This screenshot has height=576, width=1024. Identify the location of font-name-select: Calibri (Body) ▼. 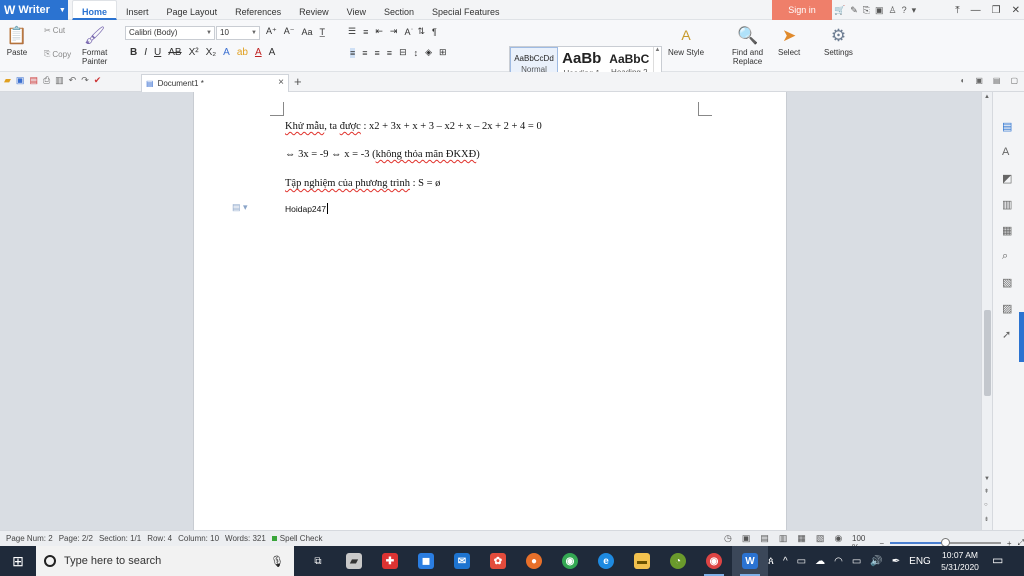
(170, 33).